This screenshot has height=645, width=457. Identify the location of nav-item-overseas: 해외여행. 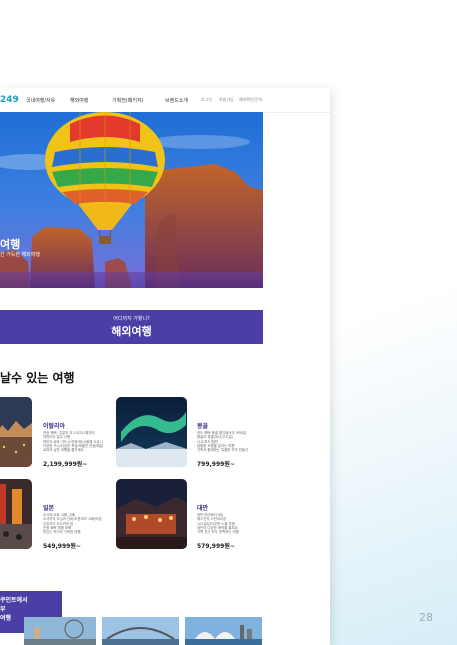
(79, 100).